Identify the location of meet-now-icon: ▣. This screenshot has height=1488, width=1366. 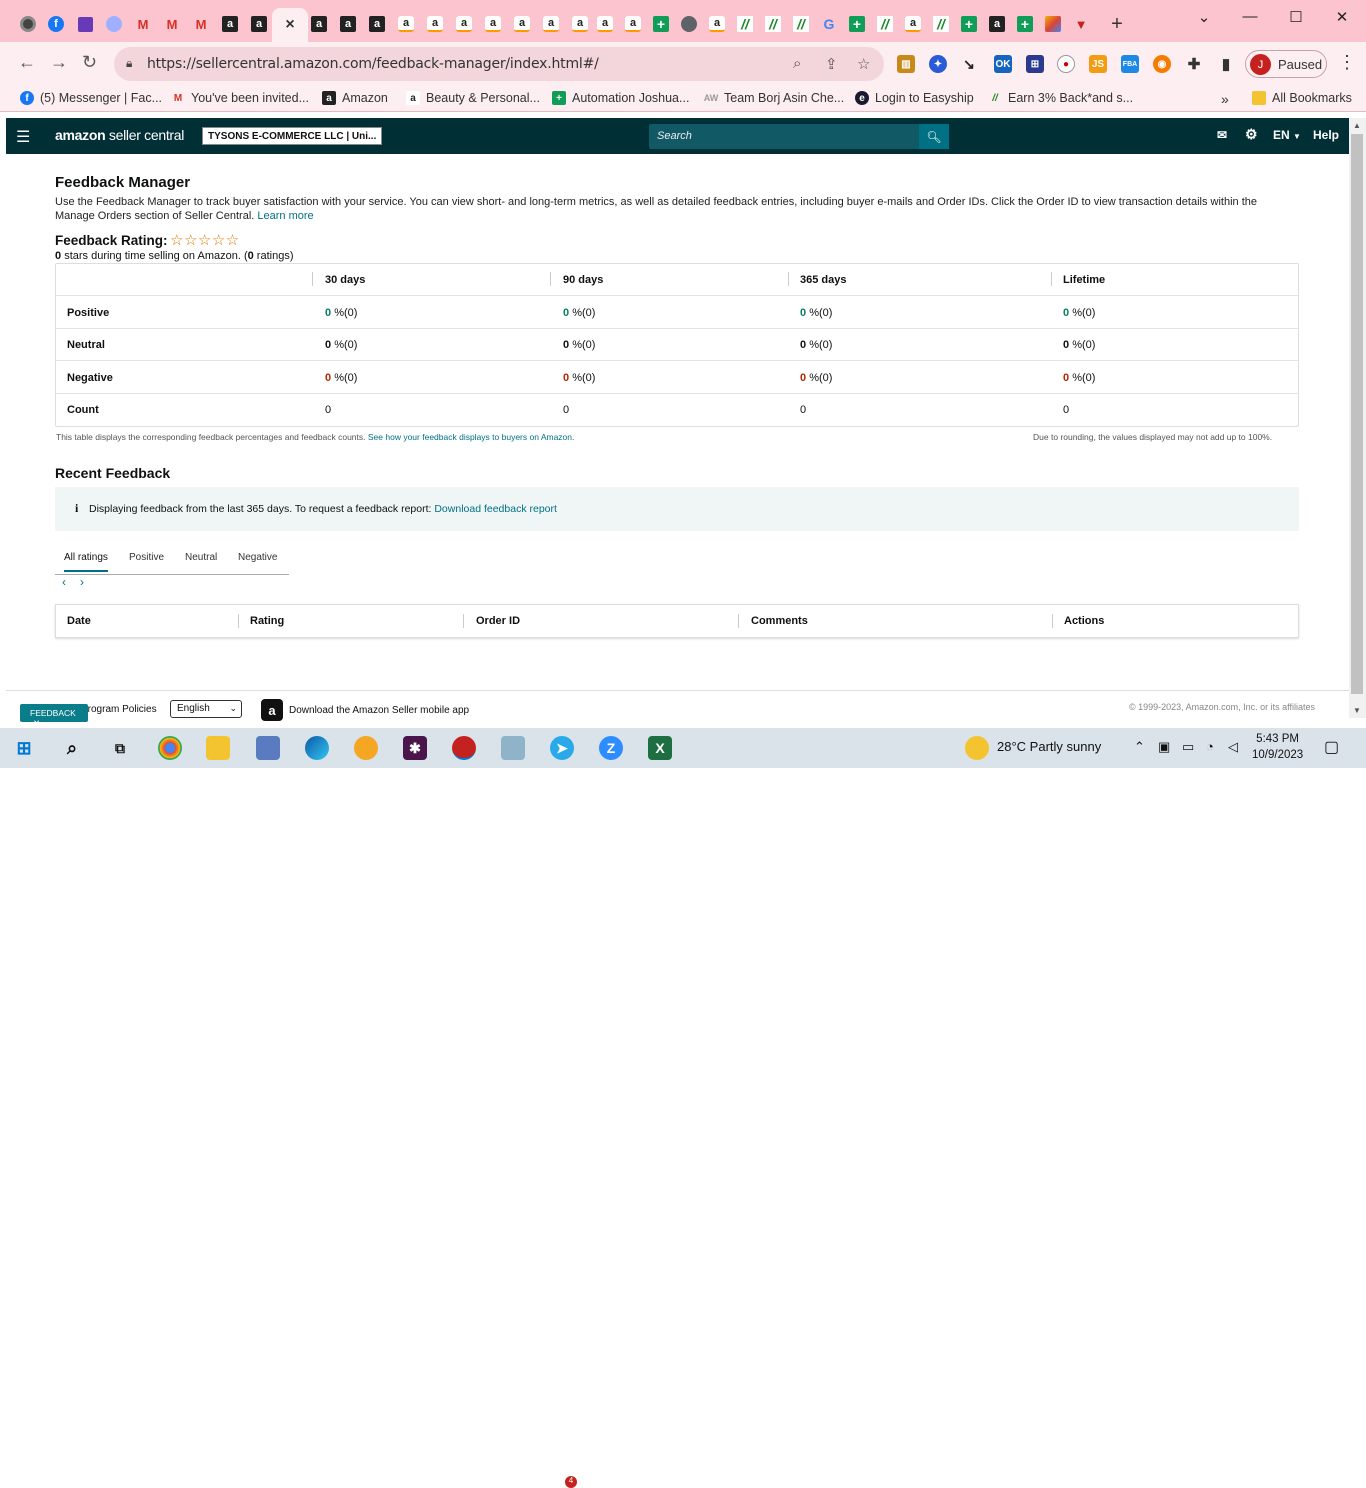
(1164, 747).